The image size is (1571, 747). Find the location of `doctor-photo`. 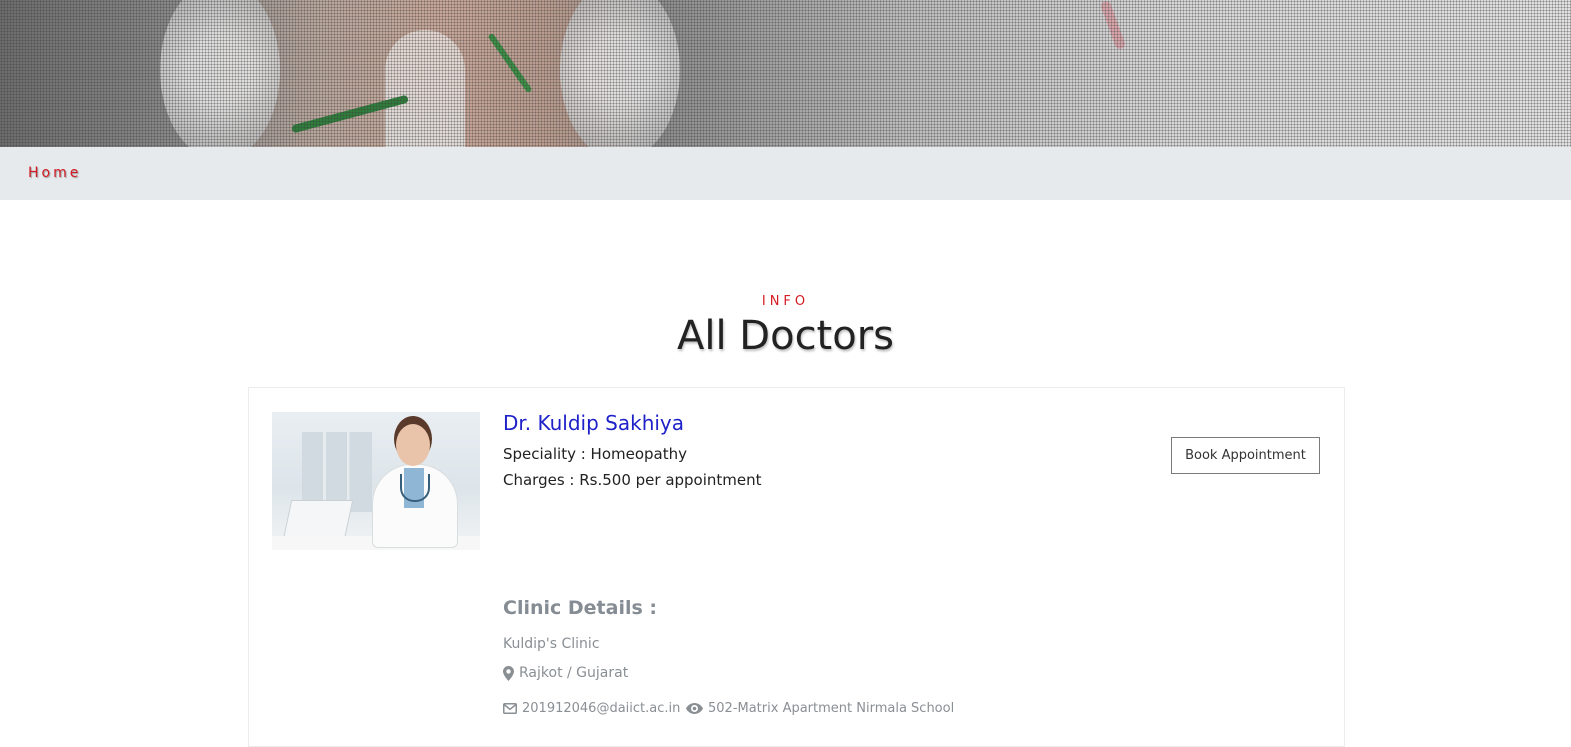

doctor-photo is located at coordinates (376, 481).